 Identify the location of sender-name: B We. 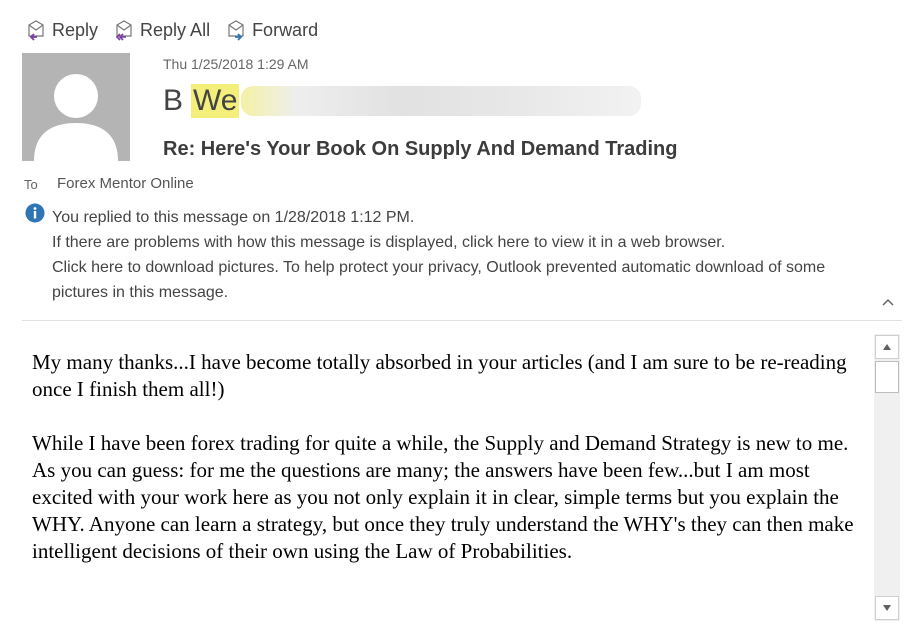
(402, 101).